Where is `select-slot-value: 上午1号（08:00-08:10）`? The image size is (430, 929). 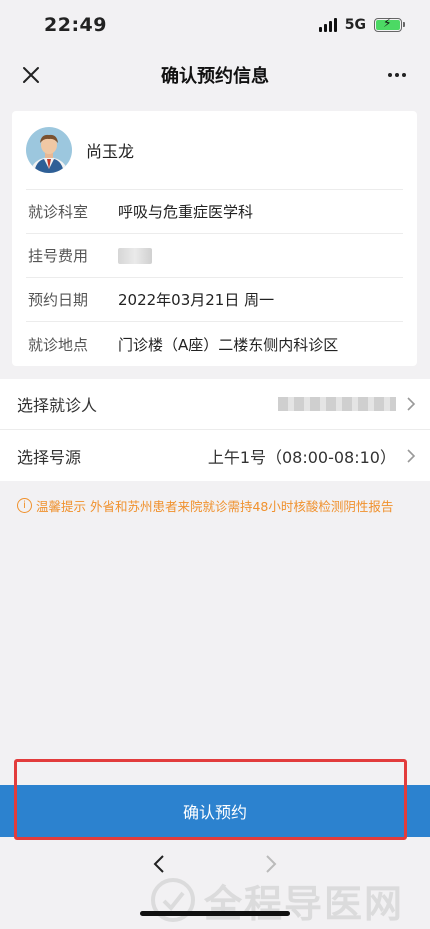 select-slot-value: 上午1号（08:00-08:10） is located at coordinates (312, 456).